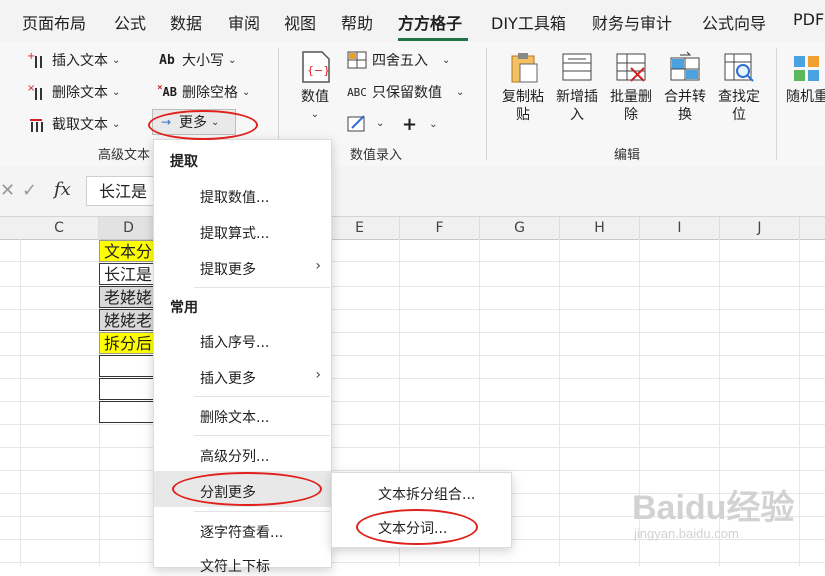  What do you see at coordinates (54, 22) in the screenshot?
I see `tab-page-layout: 页面布局` at bounding box center [54, 22].